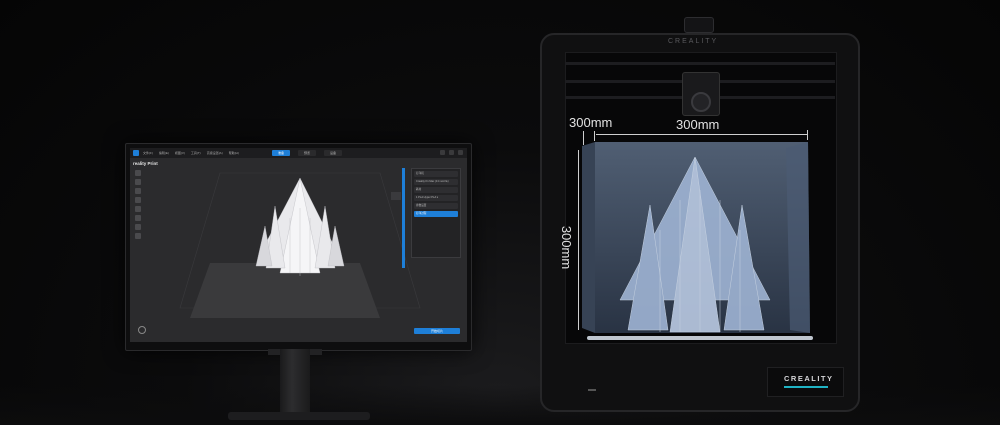 The width and height of the screenshot is (1000, 425). Describe the element at coordinates (700, 338) in the screenshot. I see `build-plate-edge` at that location.